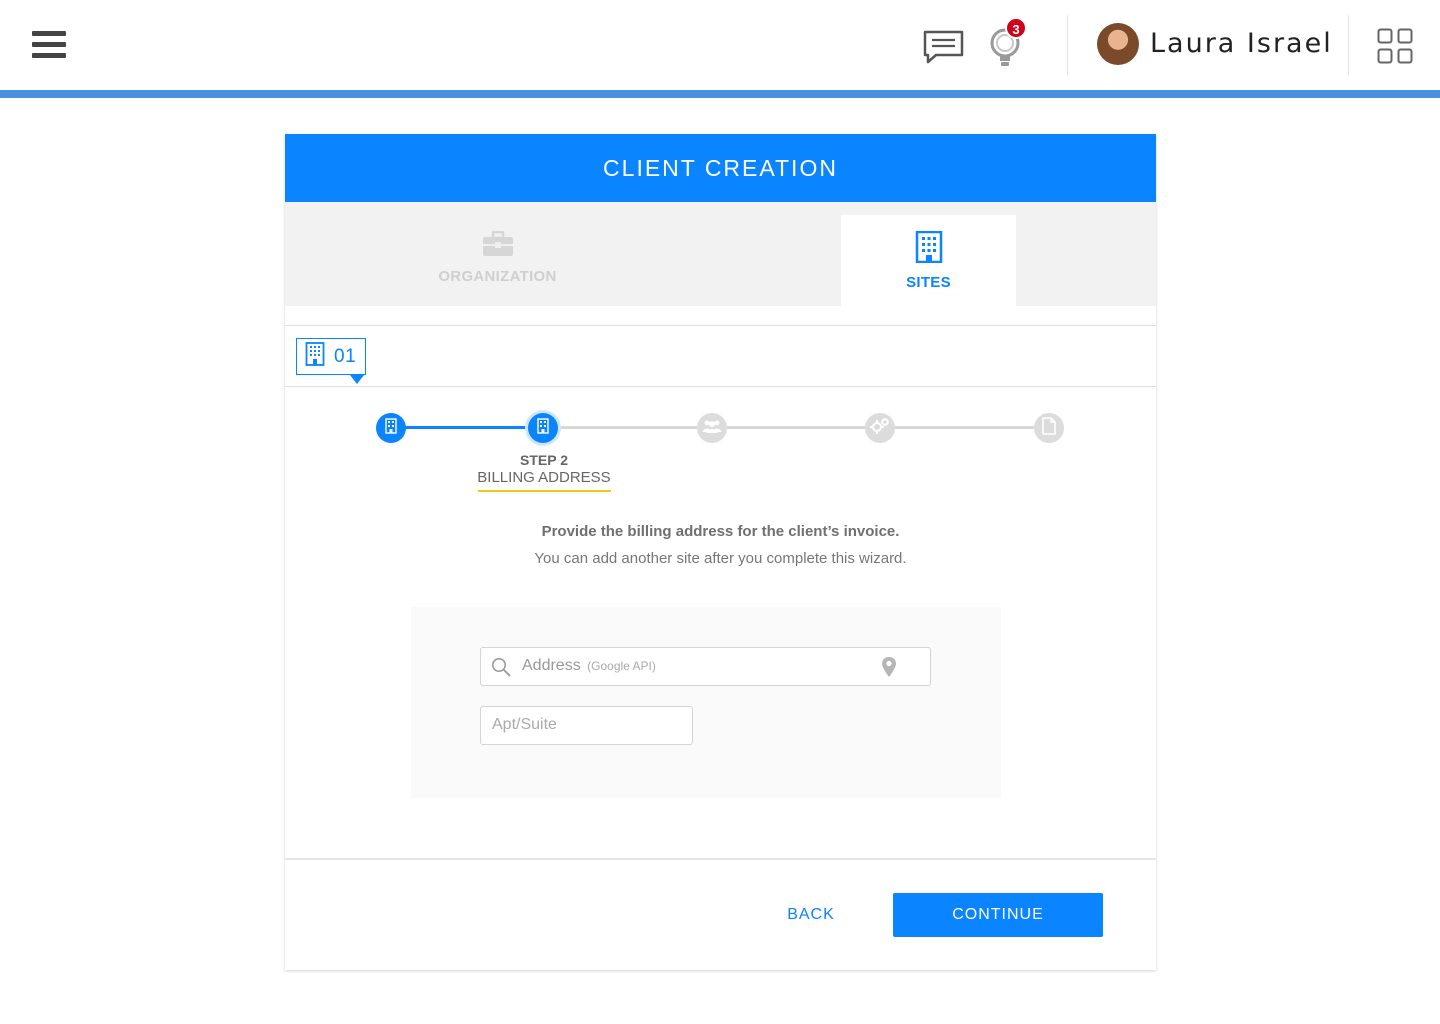 The height and width of the screenshot is (1024, 1440). Describe the element at coordinates (705, 666) in the screenshot. I see `address-input: Address (Google API)` at that location.